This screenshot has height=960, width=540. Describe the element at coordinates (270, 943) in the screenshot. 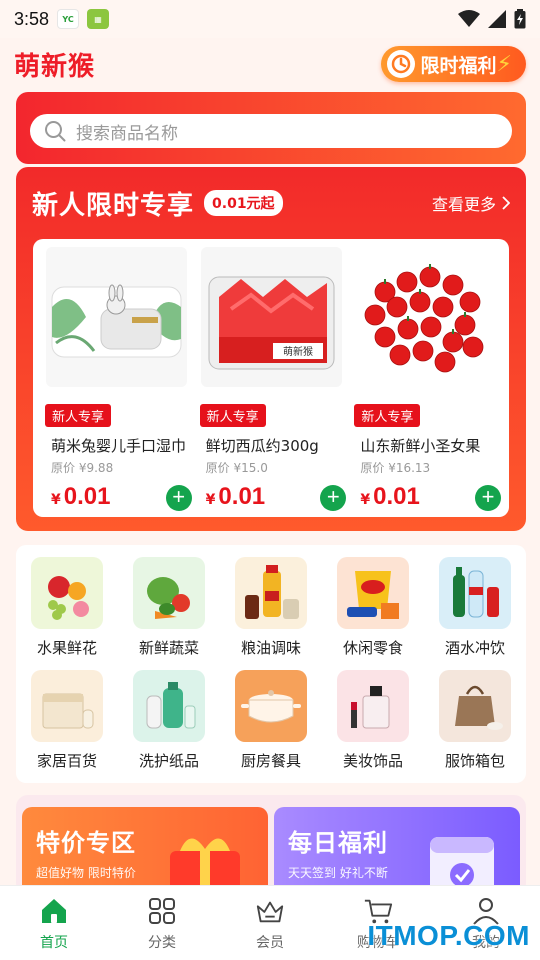

I see `tab-label: 会员` at that location.